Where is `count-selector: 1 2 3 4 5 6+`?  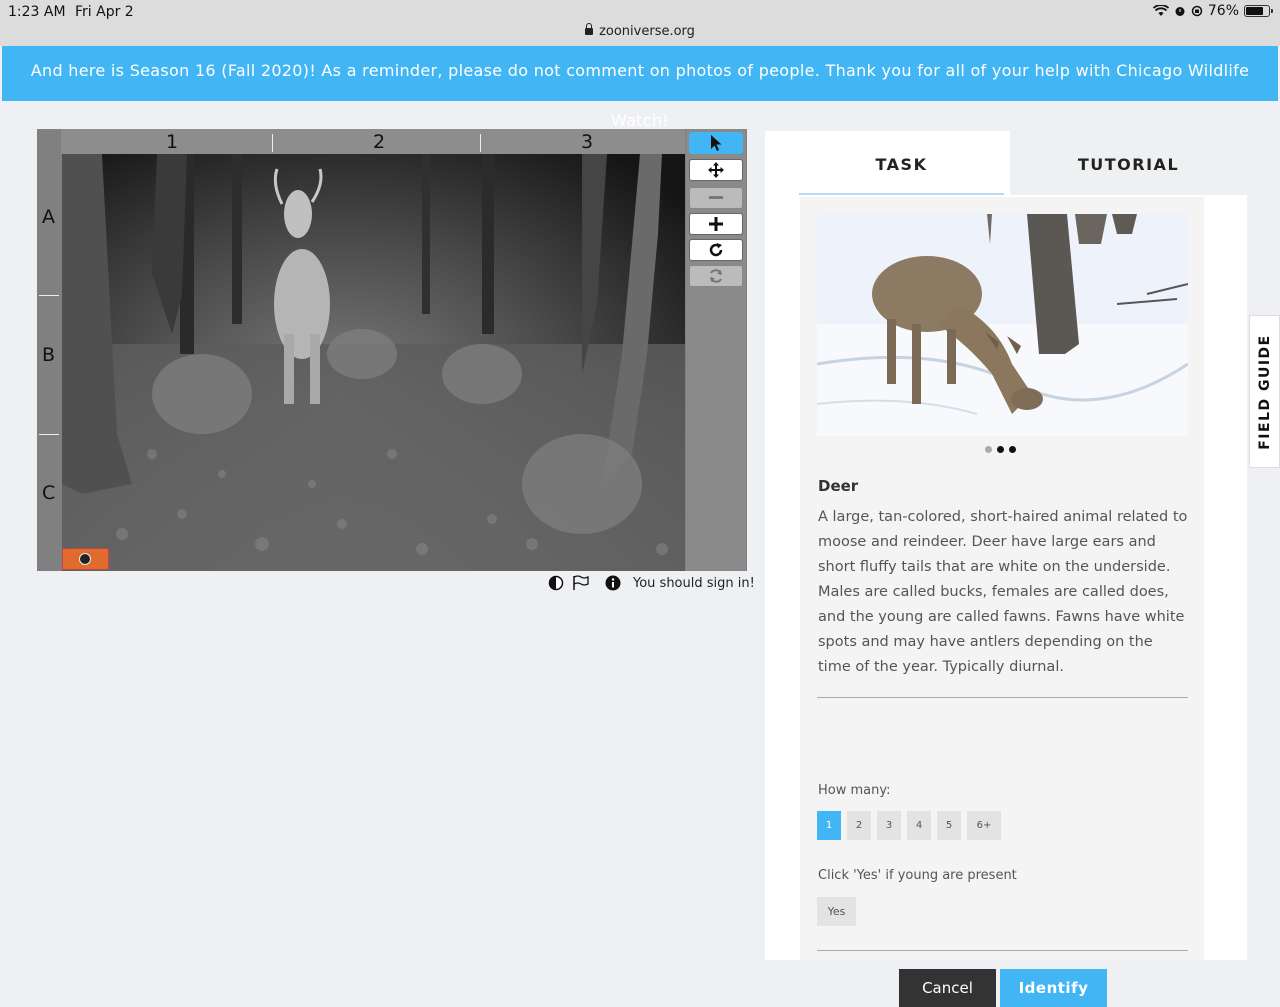 count-selector: 1 2 3 4 5 6+ is located at coordinates (909, 825).